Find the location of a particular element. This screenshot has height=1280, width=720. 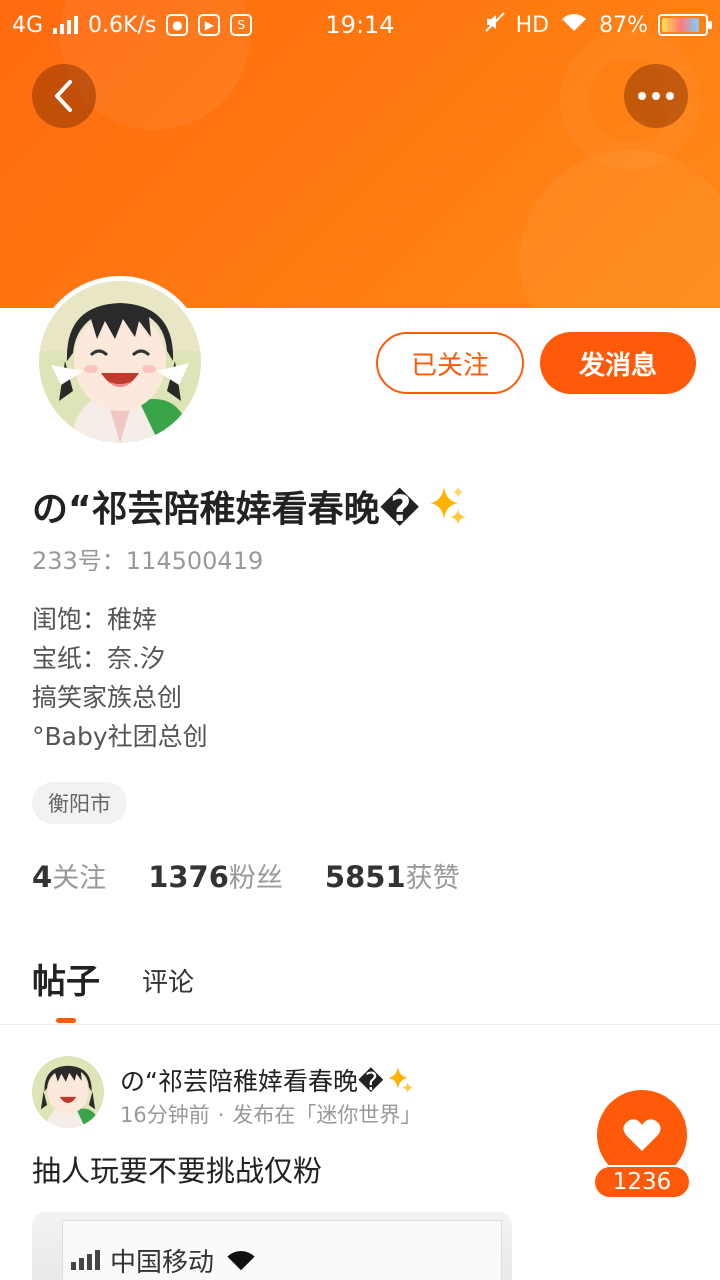

stat-label: 获赞 is located at coordinates (432, 878).